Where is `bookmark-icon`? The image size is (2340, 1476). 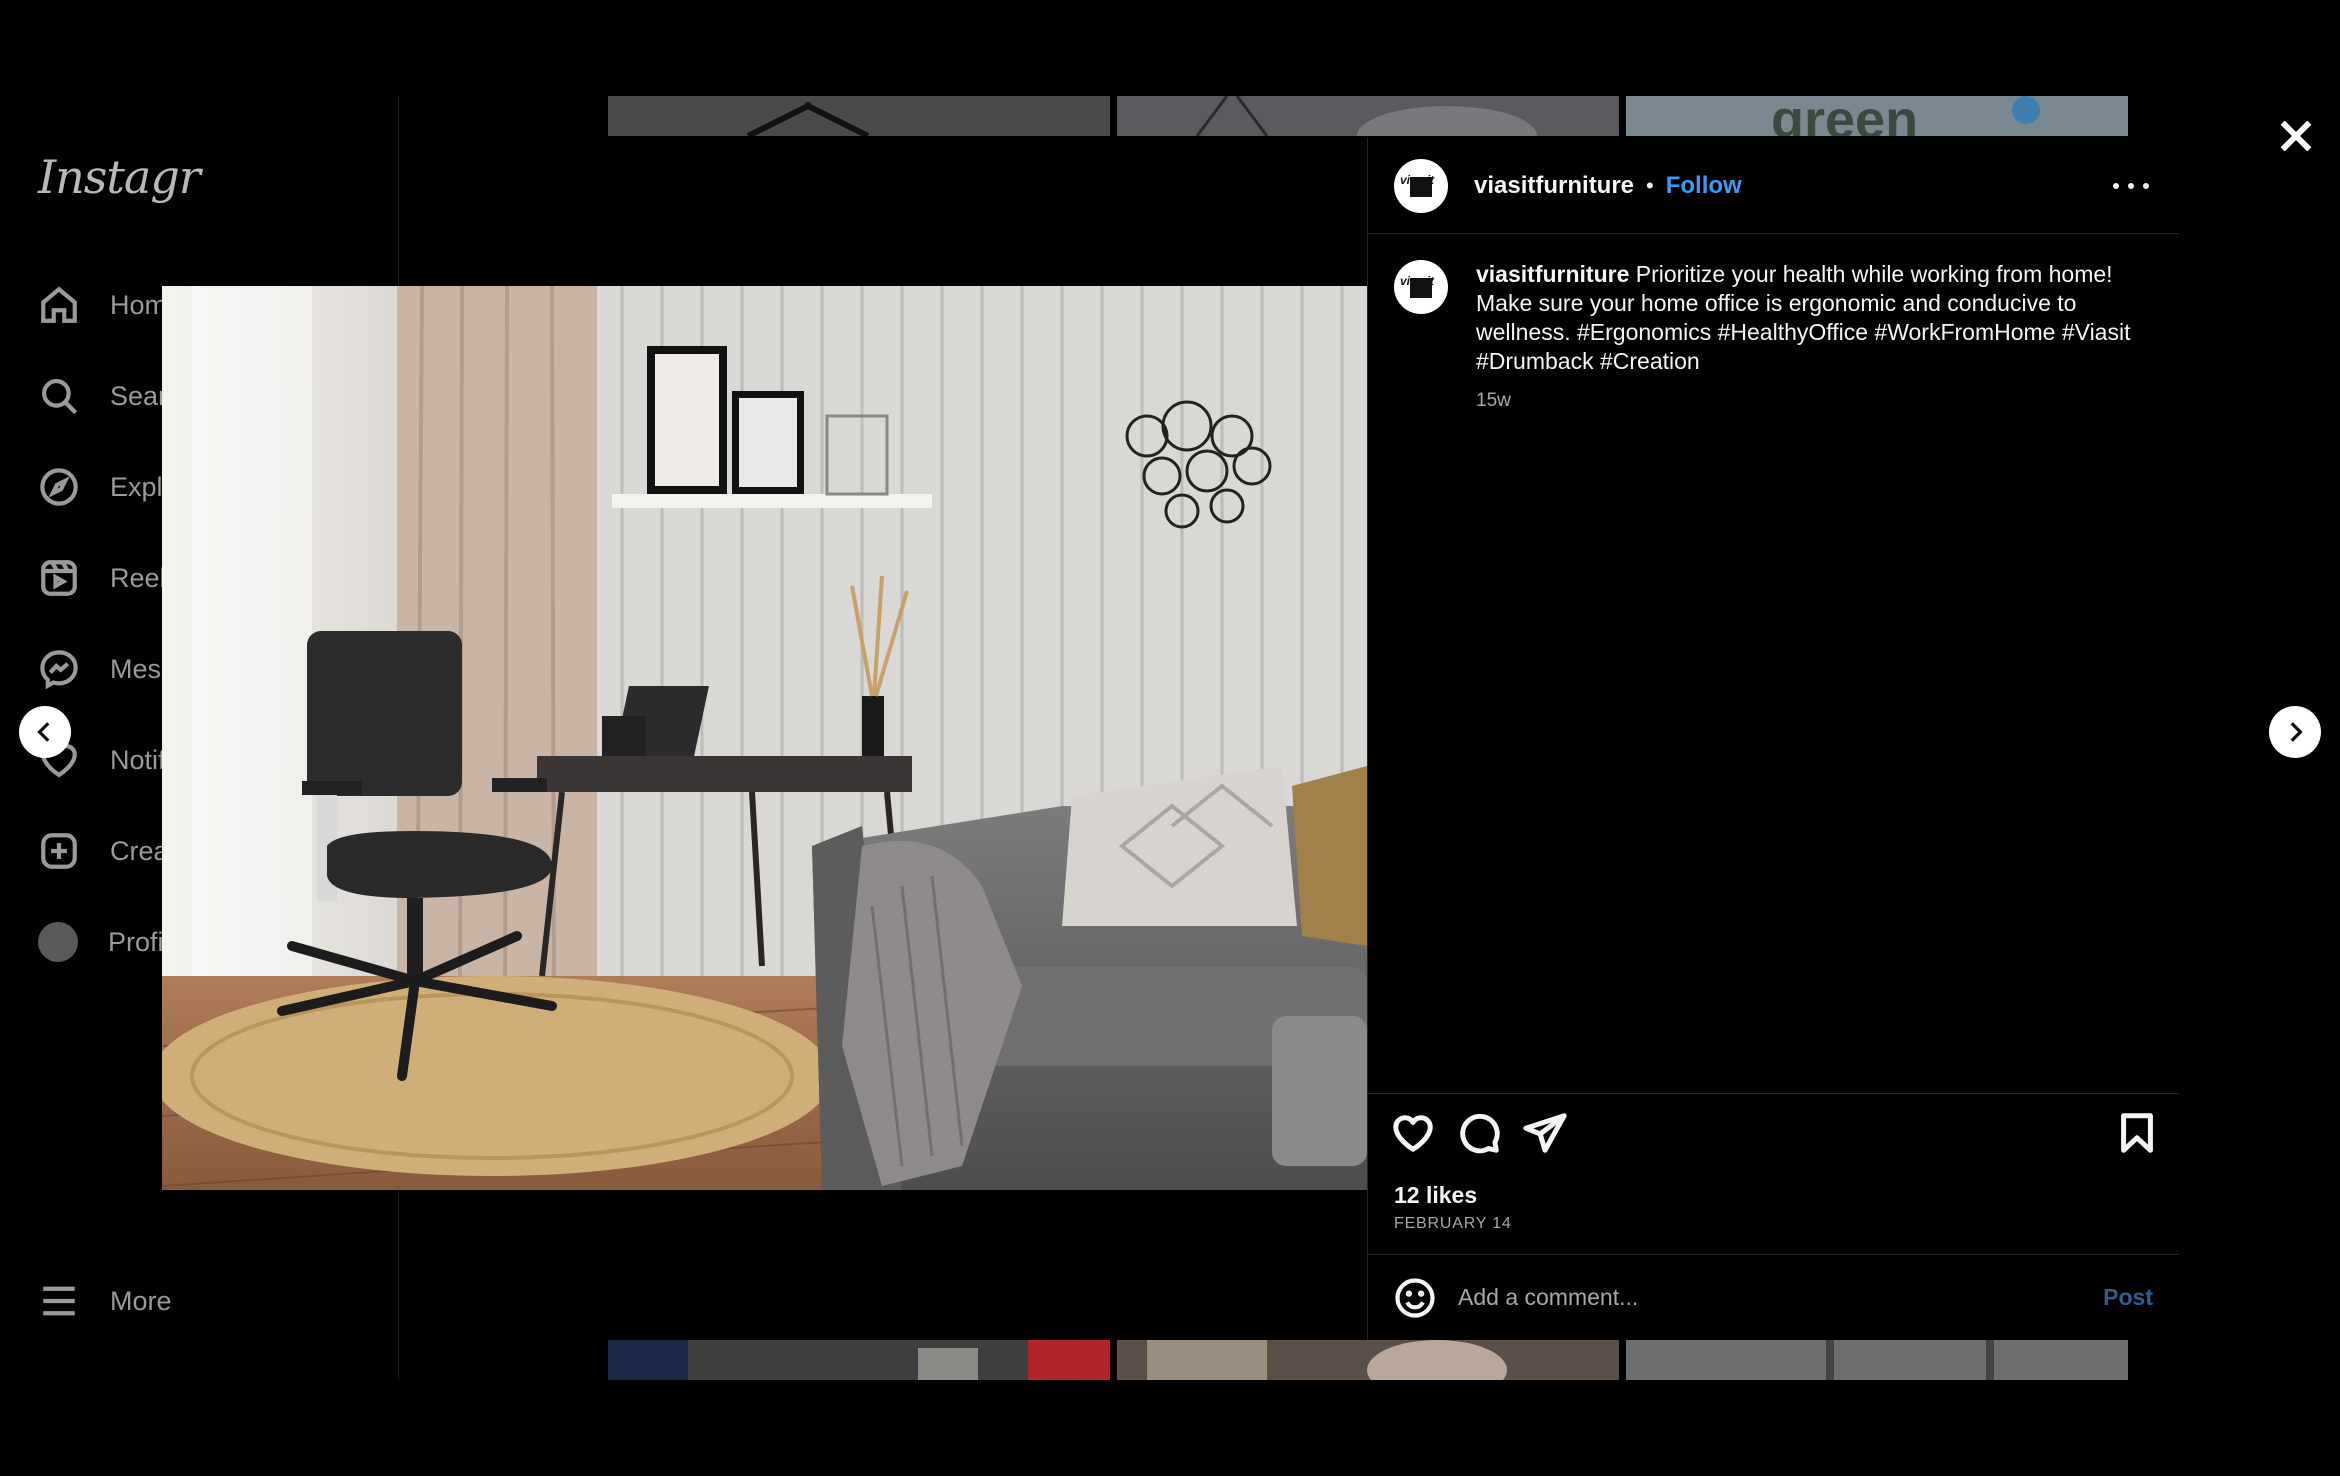 bookmark-icon is located at coordinates (2137, 1133).